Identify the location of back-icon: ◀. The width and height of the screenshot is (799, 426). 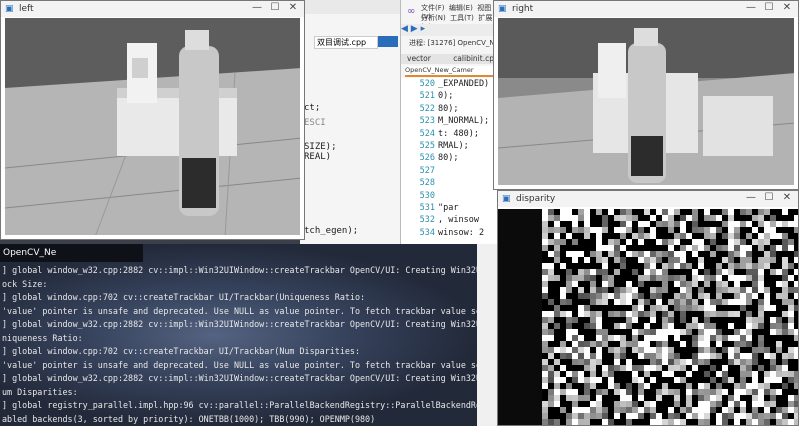
(404, 29).